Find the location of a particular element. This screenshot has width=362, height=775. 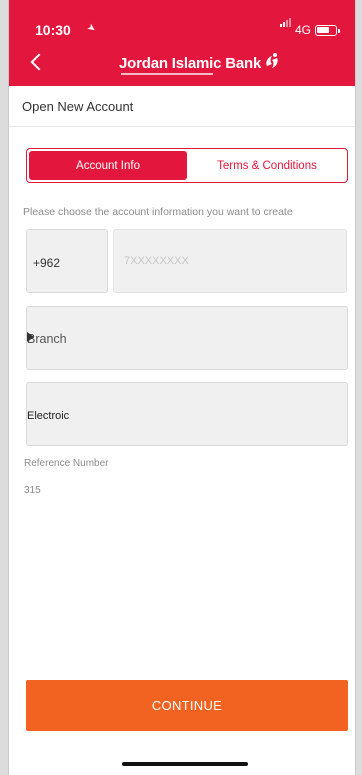

phone-input is located at coordinates (230, 261).